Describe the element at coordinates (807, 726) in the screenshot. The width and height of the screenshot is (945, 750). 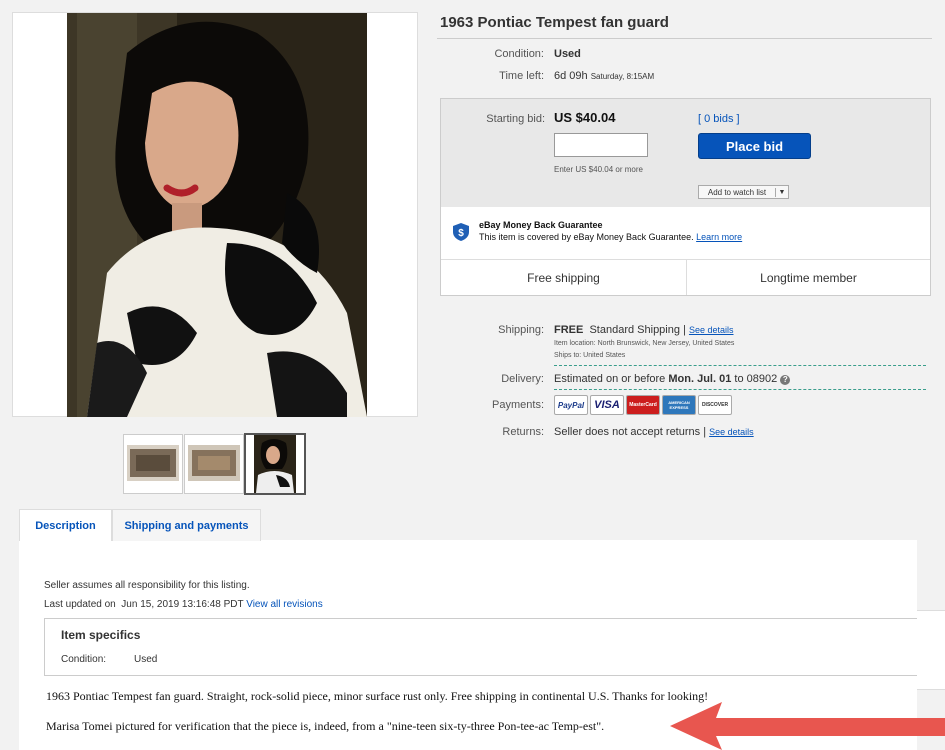
I see `red-arrow-annotation` at that location.